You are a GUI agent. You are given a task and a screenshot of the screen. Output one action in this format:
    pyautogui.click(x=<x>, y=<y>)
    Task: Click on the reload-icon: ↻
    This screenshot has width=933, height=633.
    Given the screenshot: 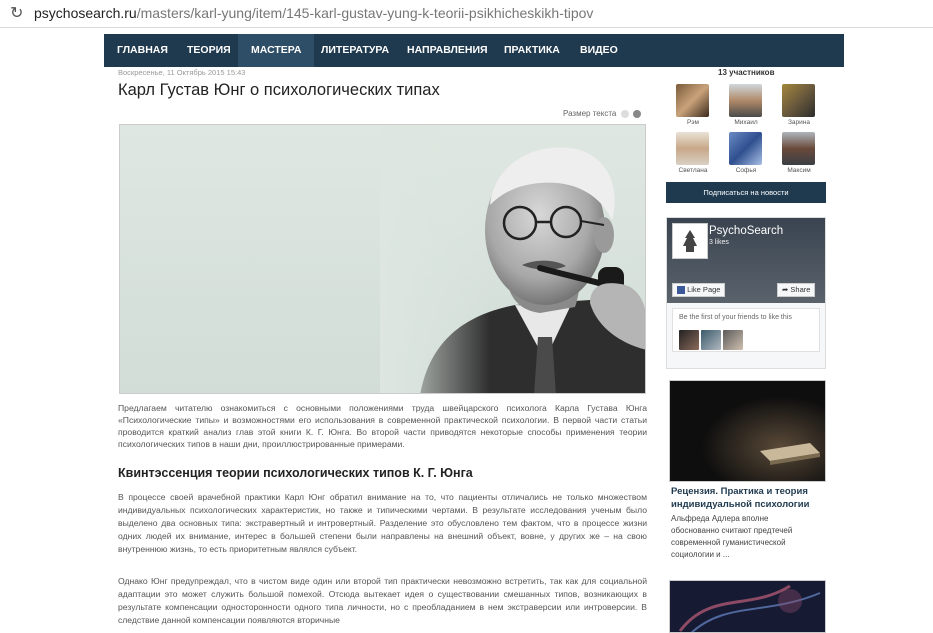 What is the action you would take?
    pyautogui.click(x=16, y=13)
    